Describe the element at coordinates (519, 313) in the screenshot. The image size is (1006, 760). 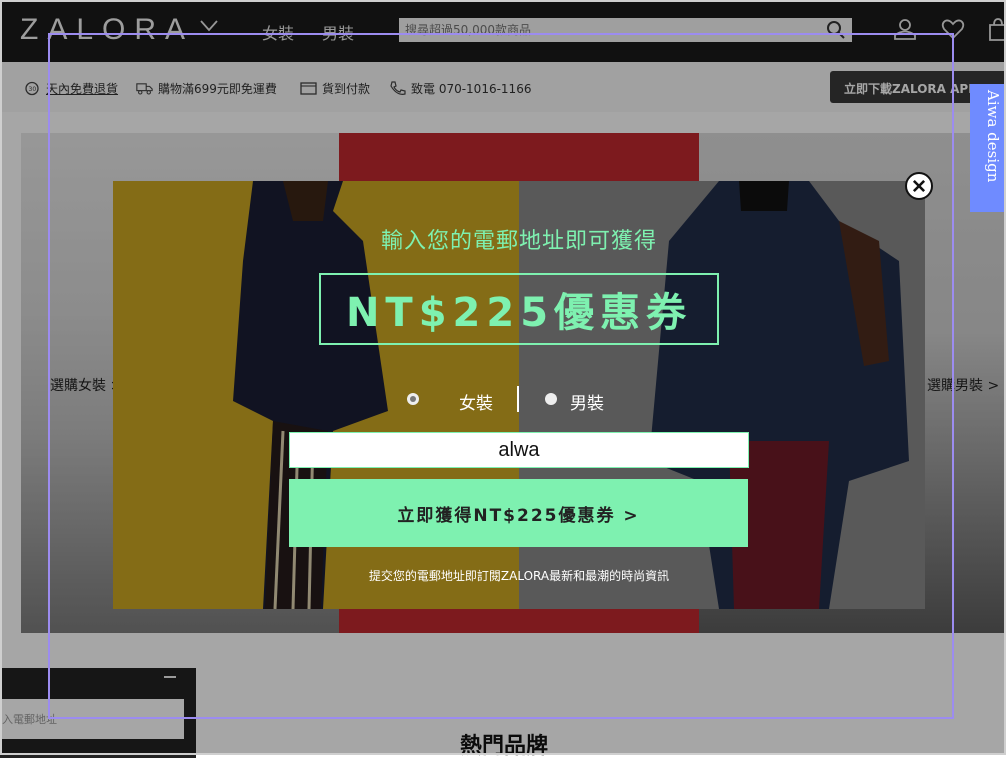
I see `coupon-amount: NT$225優惠券` at that location.